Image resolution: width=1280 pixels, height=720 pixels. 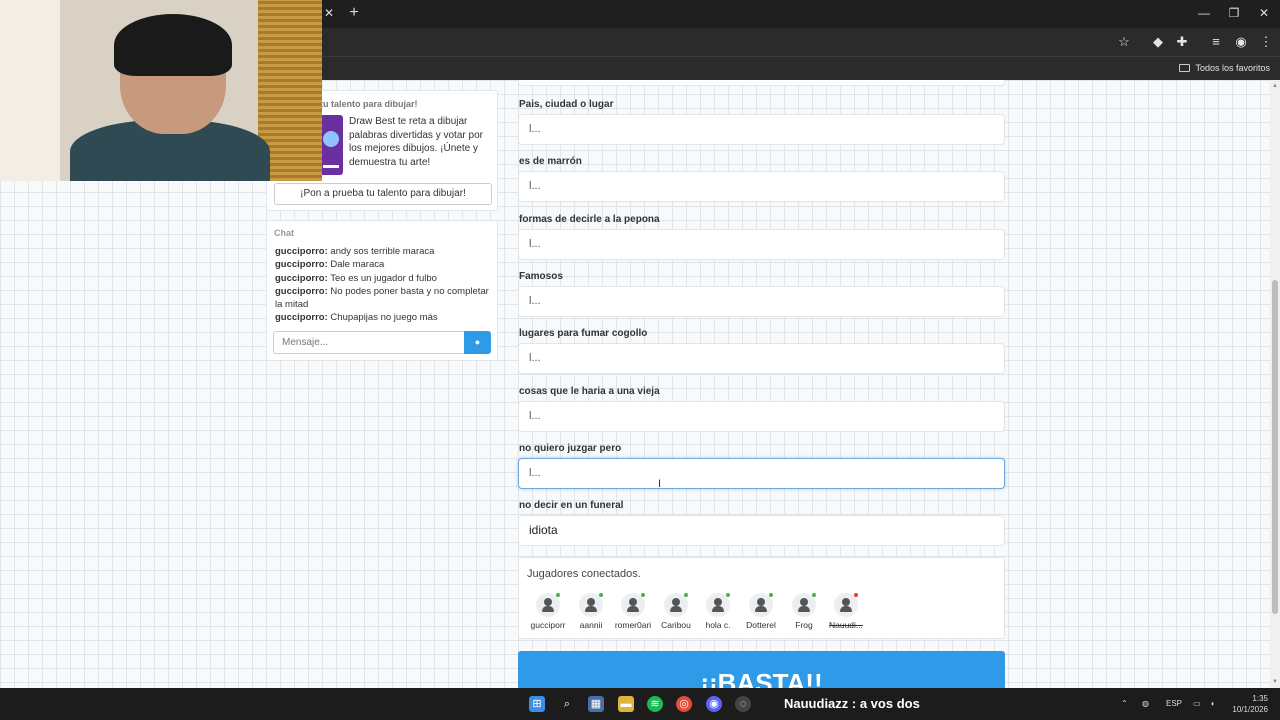 I want to click on field-label-pepona: formas de decirle a la pepona, so click(x=589, y=219).